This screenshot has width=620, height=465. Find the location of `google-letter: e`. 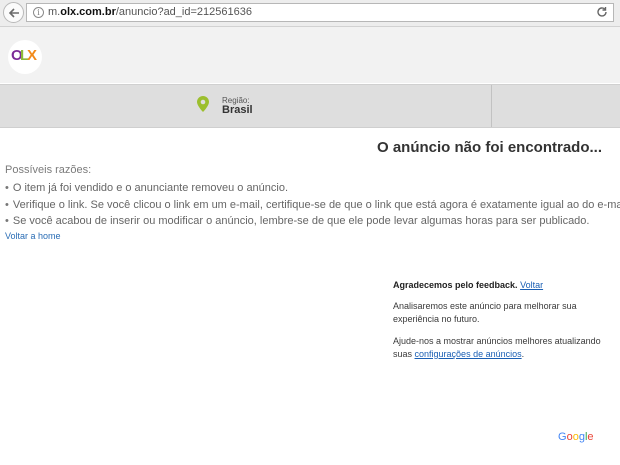

google-letter: e is located at coordinates (590, 437).